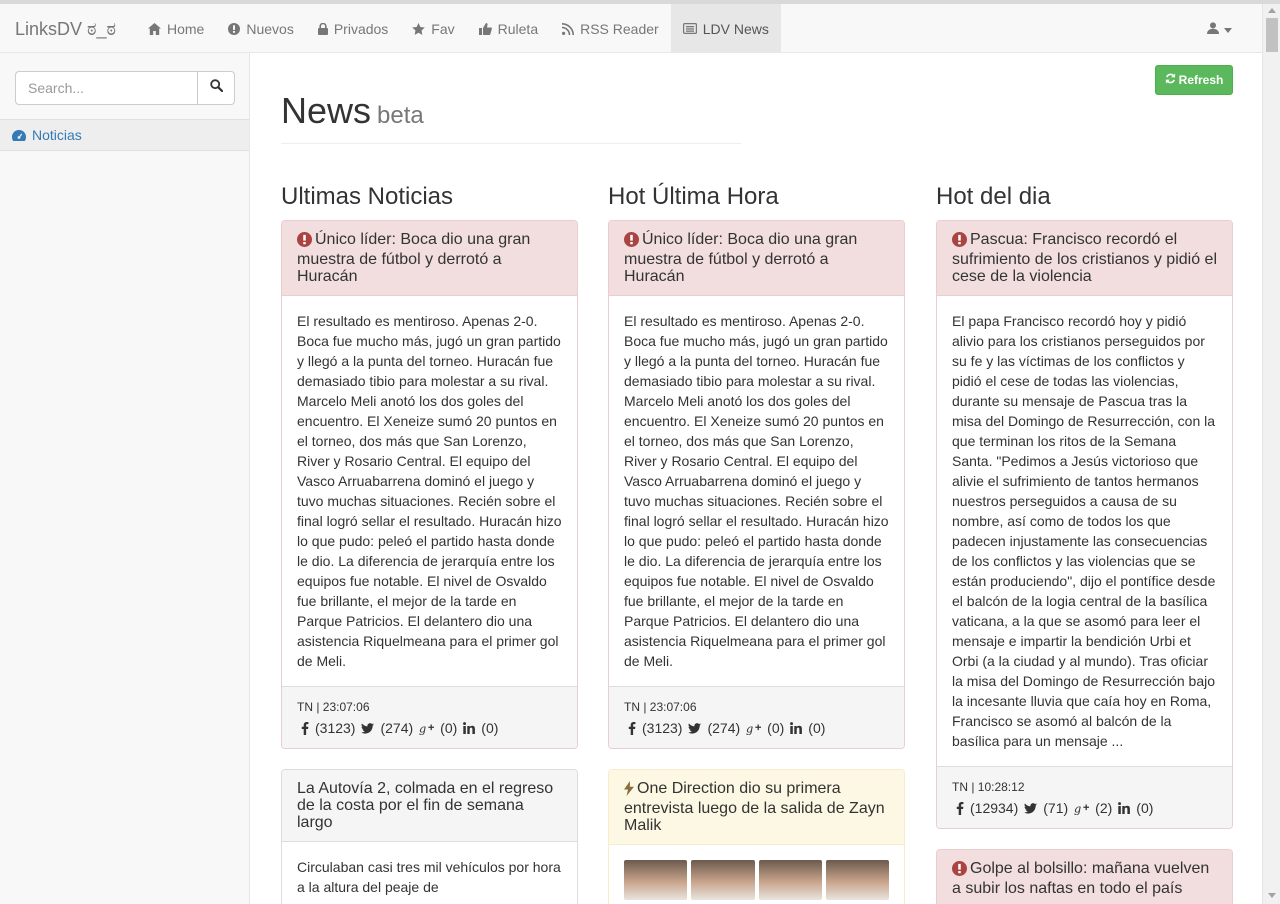 The height and width of the screenshot is (904, 1280). I want to click on svg-text: g, so click(422, 728).